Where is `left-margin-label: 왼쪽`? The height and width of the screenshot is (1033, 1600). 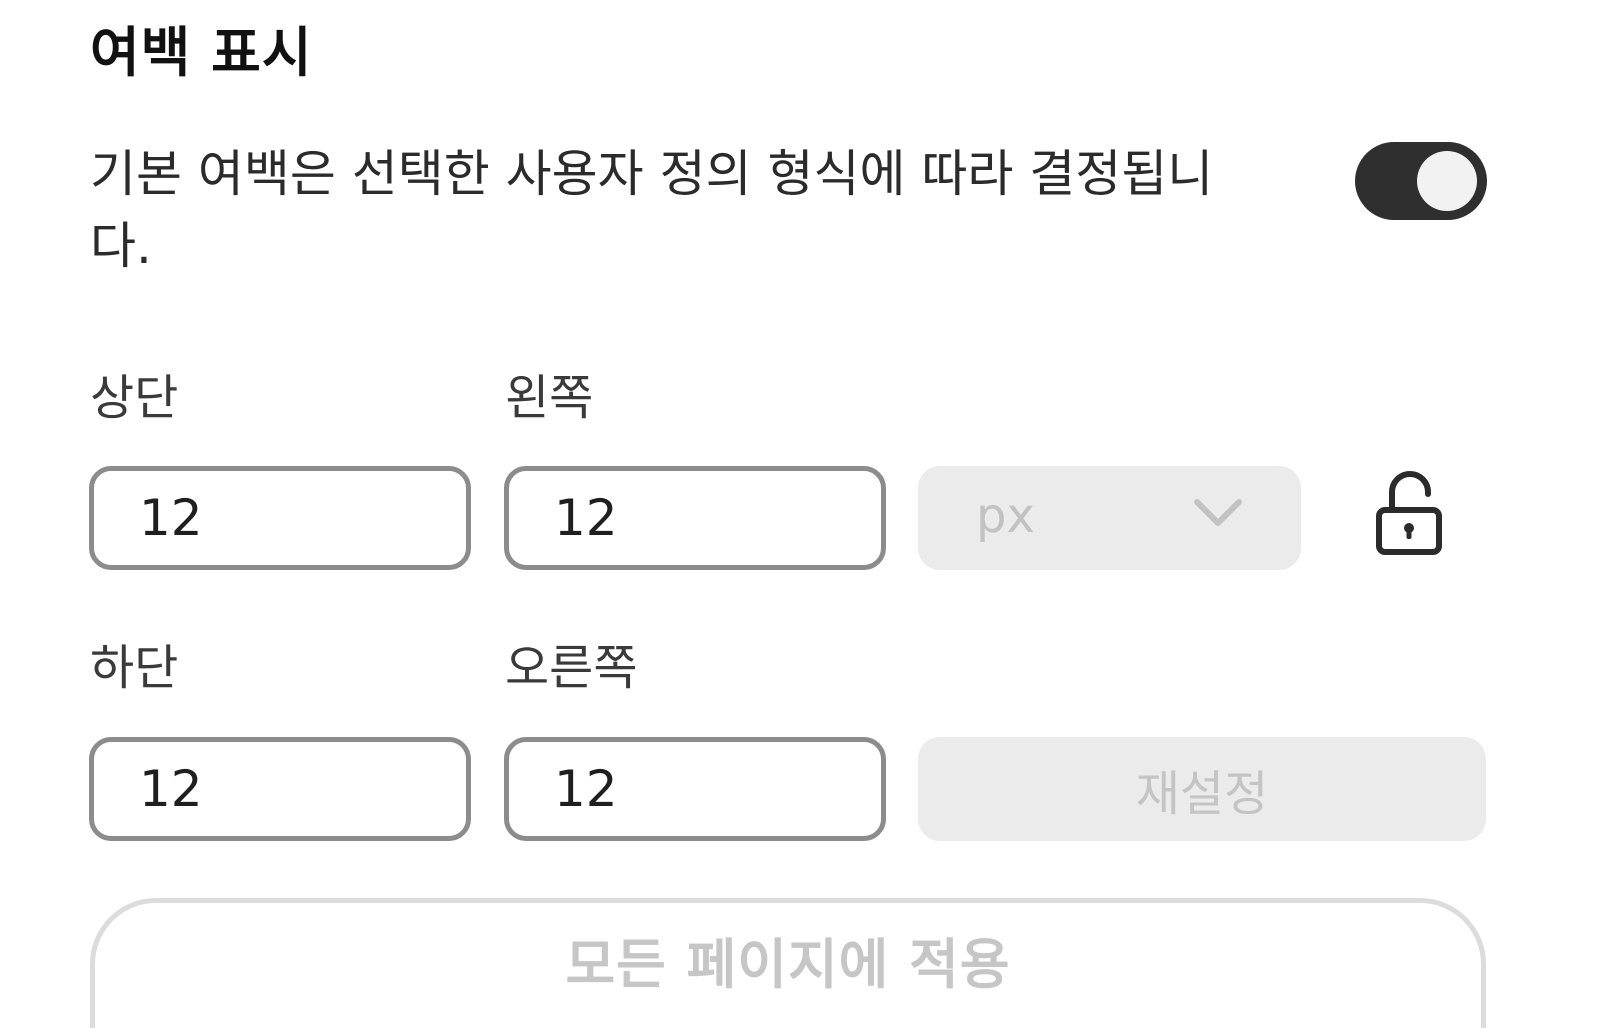 left-margin-label: 왼쪽 is located at coordinates (549, 398).